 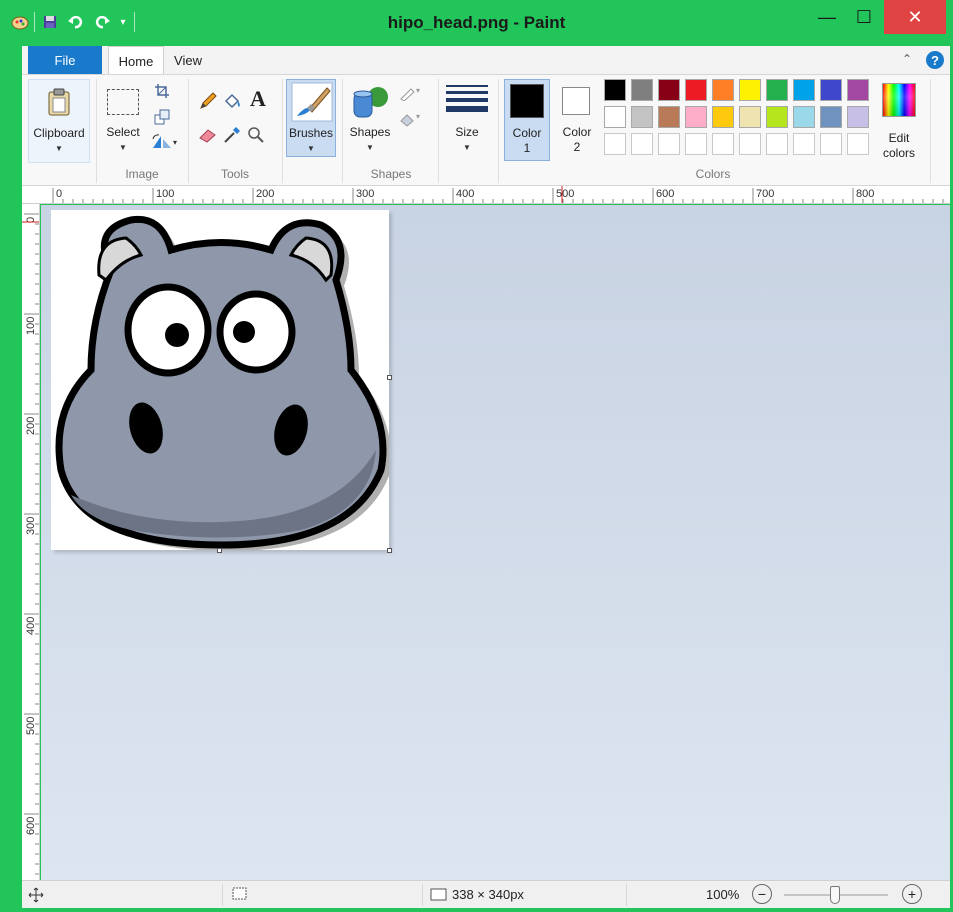 I want to click on color-picker-icon, so click(x=232, y=135).